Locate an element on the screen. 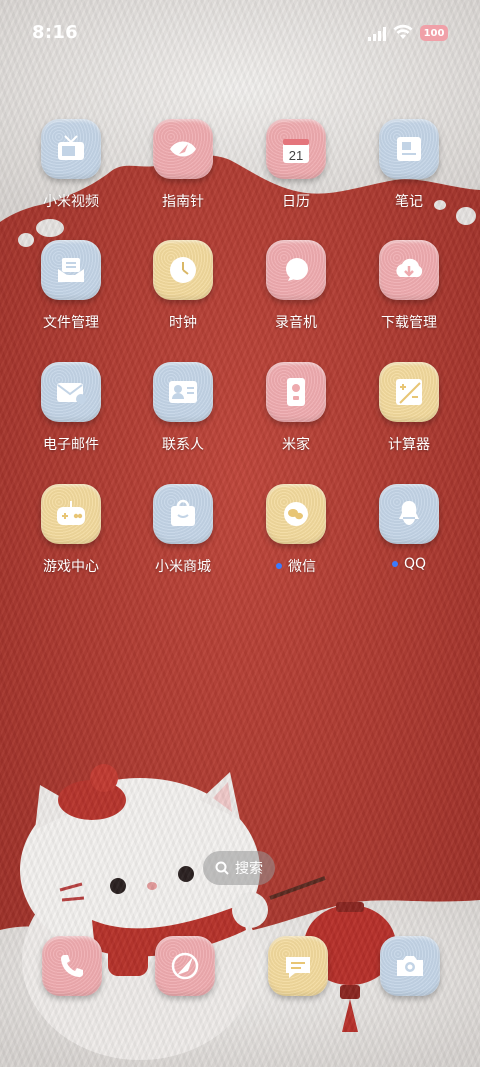 This screenshot has height=1067, width=480. app-label-text: 小米视频 is located at coordinates (71, 202).